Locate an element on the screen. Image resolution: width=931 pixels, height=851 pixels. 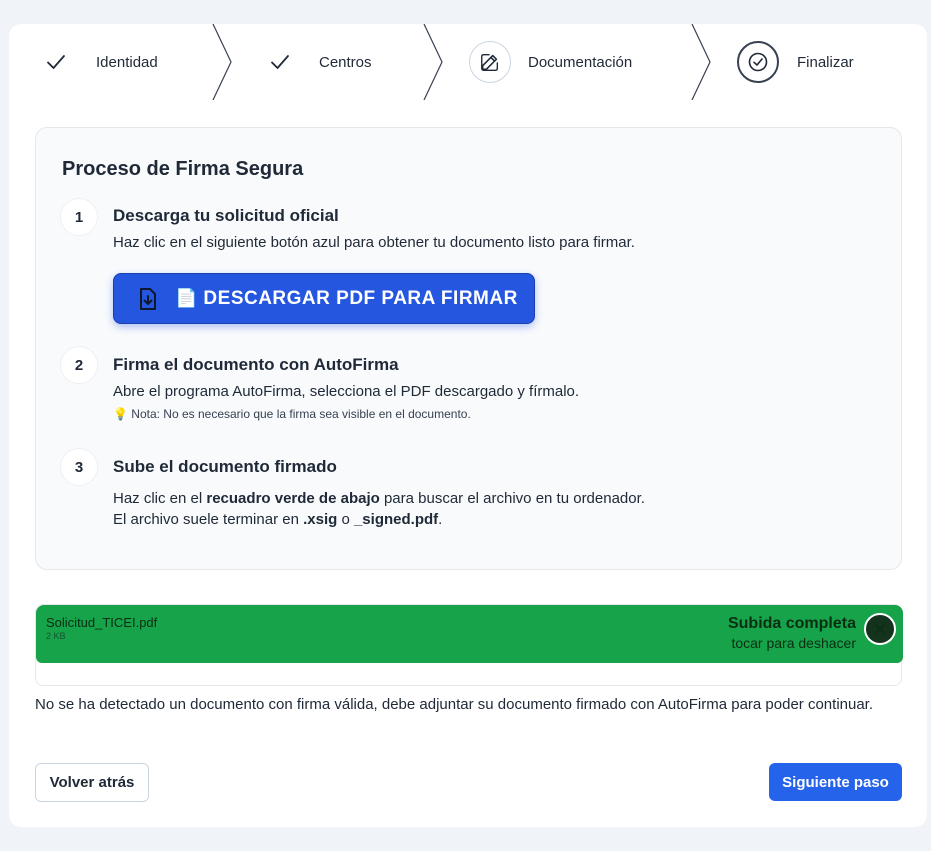
next-step-button: Siguiente paso is located at coordinates (835, 782).